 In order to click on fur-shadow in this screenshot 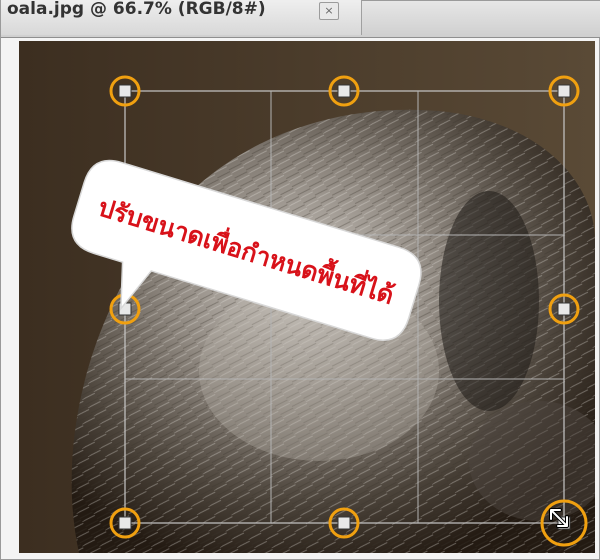, I will do `click(489, 301)`.